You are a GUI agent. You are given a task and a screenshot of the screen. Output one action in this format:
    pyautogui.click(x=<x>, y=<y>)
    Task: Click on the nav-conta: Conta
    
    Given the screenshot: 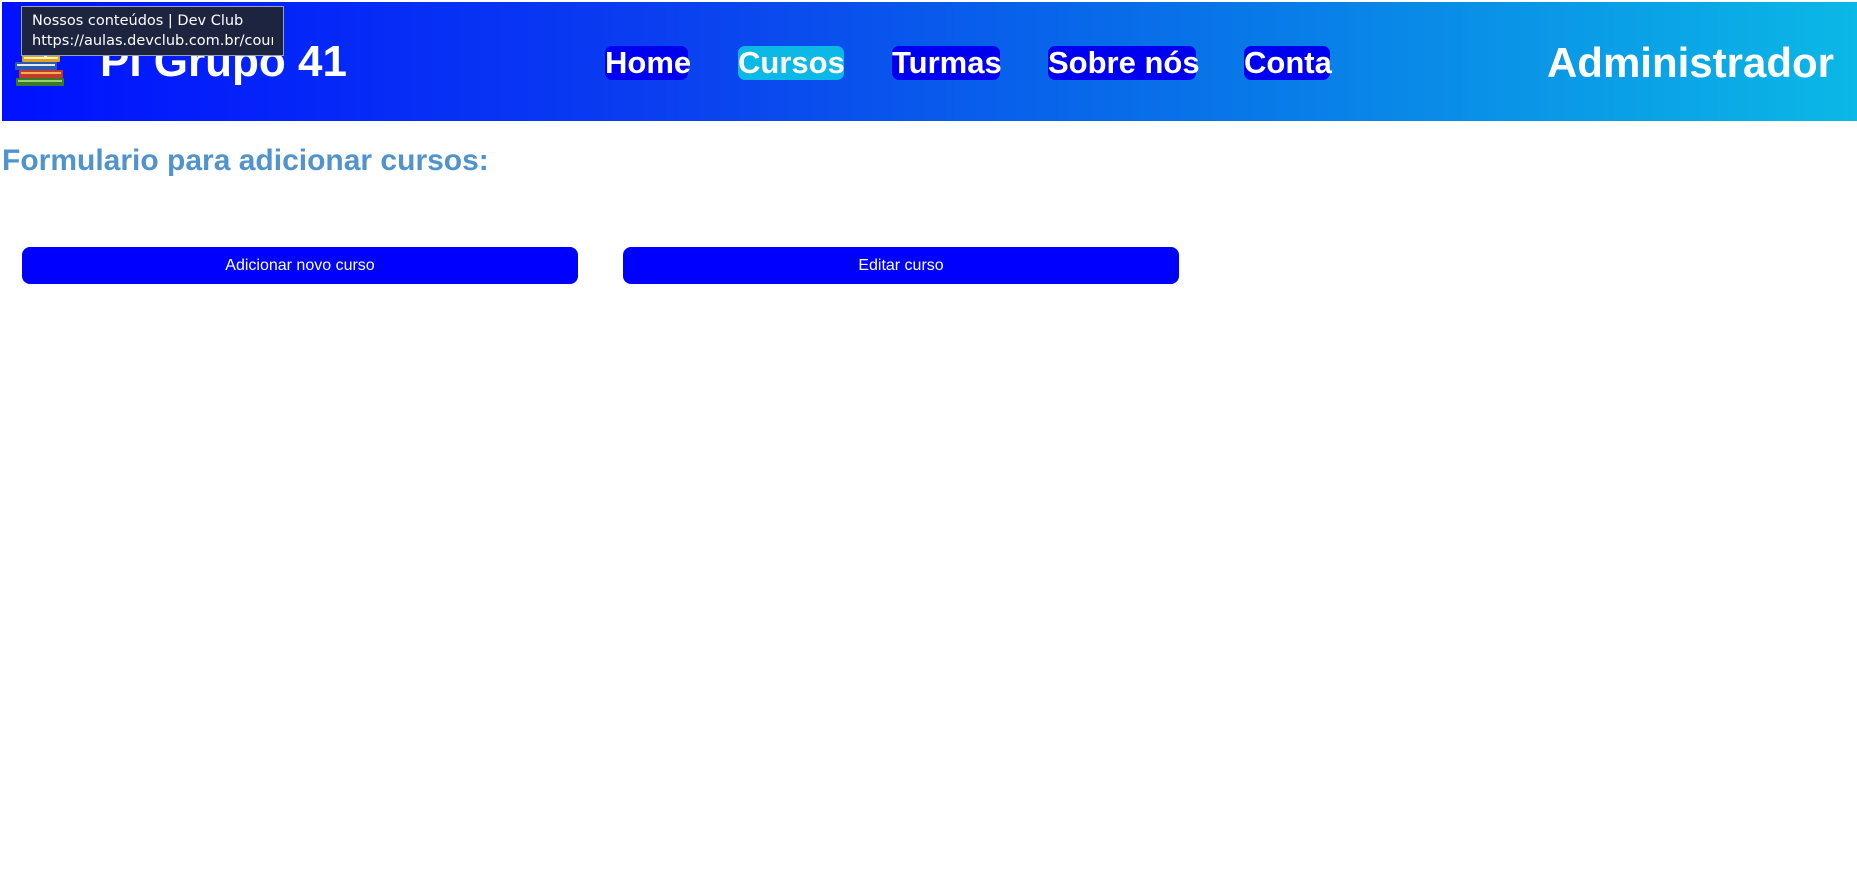 What is the action you would take?
    pyautogui.click(x=1288, y=63)
    